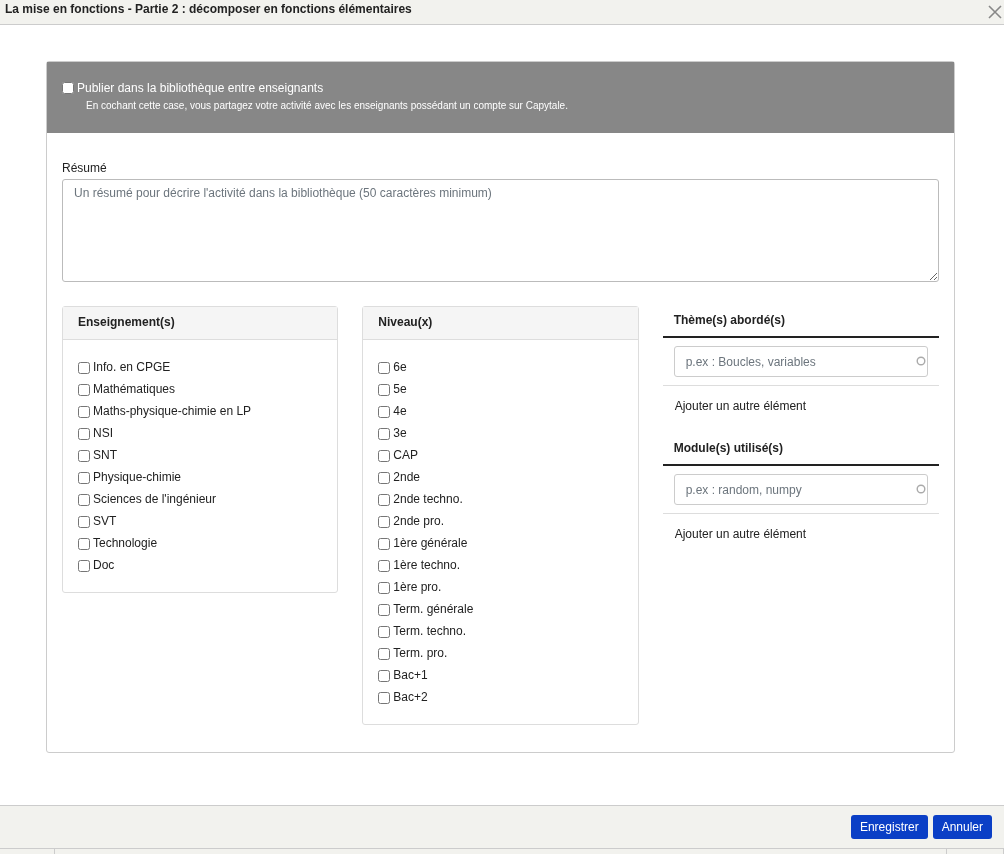 This screenshot has width=1004, height=854. What do you see at coordinates (417, 587) in the screenshot?
I see `checkbox-label: 1ère pro.` at bounding box center [417, 587].